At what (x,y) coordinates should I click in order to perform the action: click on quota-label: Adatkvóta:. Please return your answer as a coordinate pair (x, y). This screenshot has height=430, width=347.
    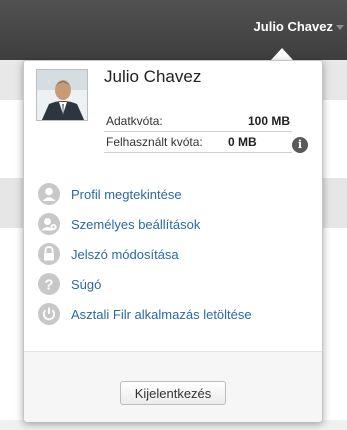
    Looking at the image, I should click on (134, 121).